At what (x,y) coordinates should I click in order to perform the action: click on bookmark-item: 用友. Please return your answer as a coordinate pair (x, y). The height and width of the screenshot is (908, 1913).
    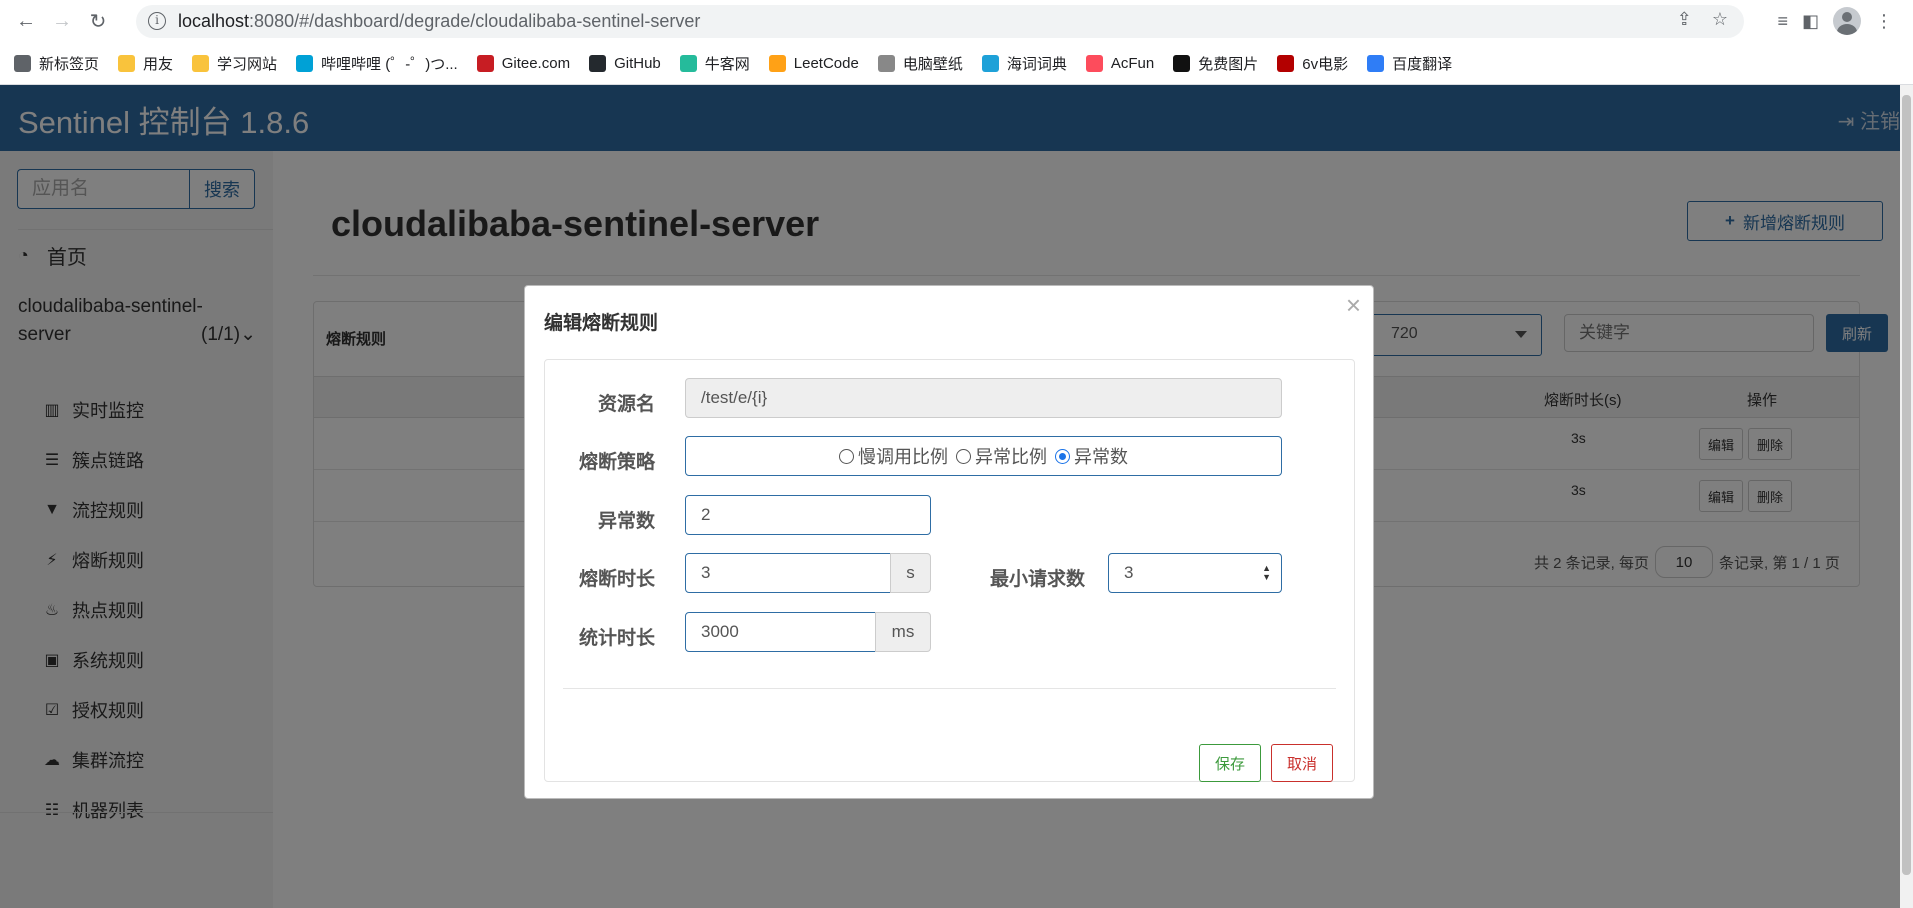
    Looking at the image, I should click on (145, 63).